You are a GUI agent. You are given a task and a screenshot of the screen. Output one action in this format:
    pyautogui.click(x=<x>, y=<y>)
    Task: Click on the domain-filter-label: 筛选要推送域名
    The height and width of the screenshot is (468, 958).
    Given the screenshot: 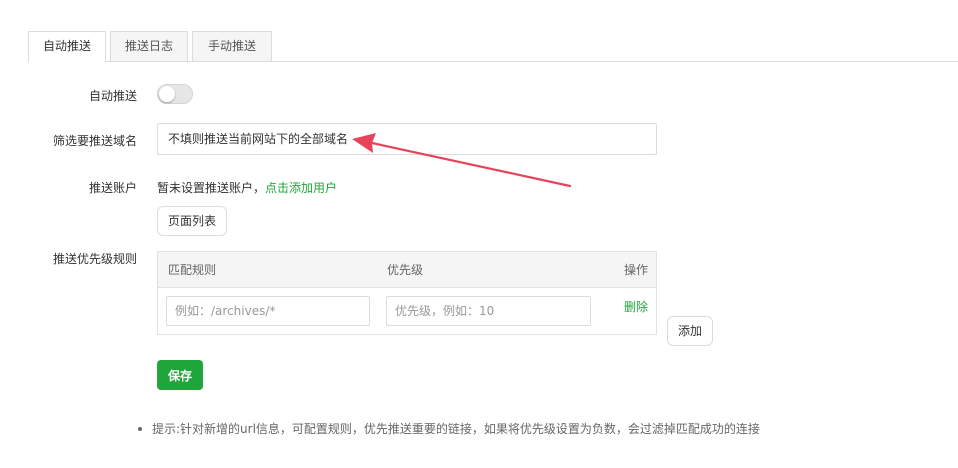 What is the action you would take?
    pyautogui.click(x=94, y=141)
    